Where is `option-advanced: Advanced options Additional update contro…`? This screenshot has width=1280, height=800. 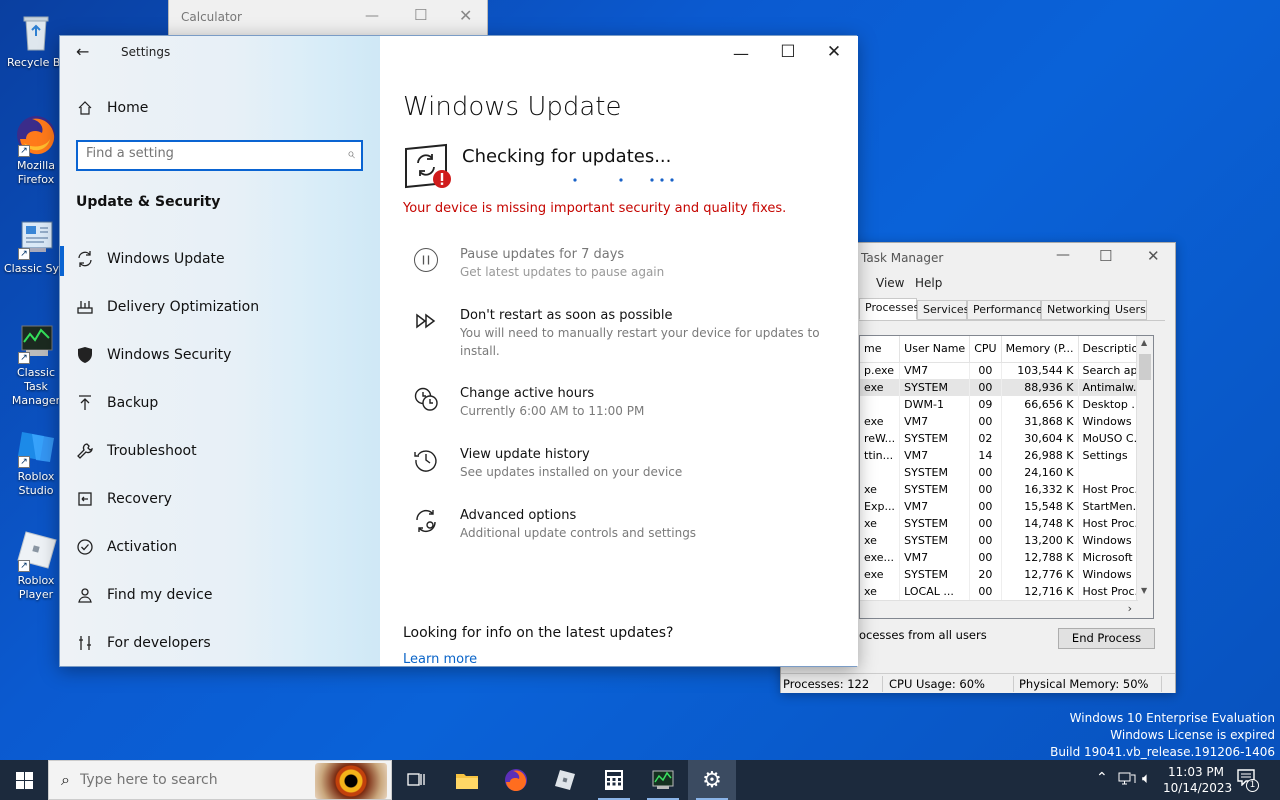 option-advanced: Advanced options Additional update contro… is located at coordinates (554, 524).